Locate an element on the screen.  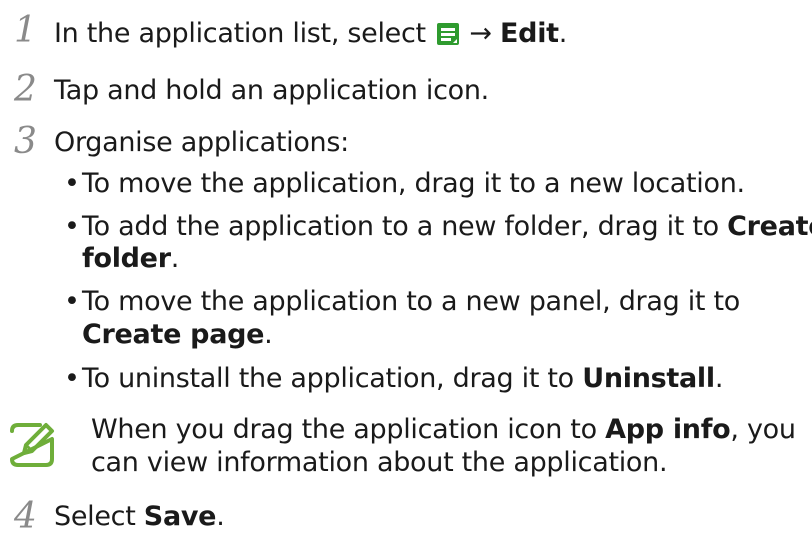
step-4-period: . is located at coordinates (220, 516).